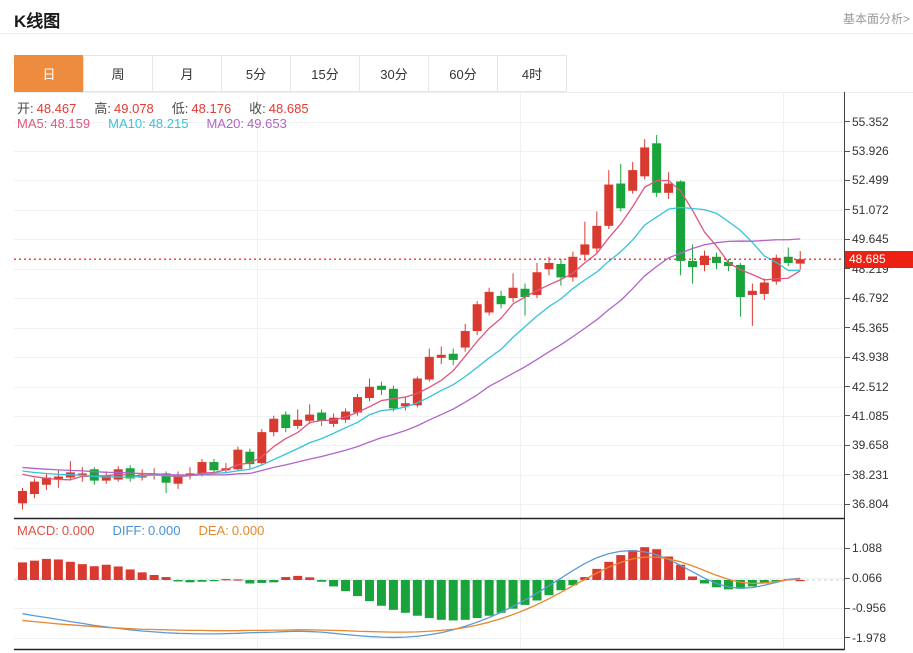 Image resolution: width=913 pixels, height=653 pixels. I want to click on main-y-tick: 45.365, so click(867, 328).